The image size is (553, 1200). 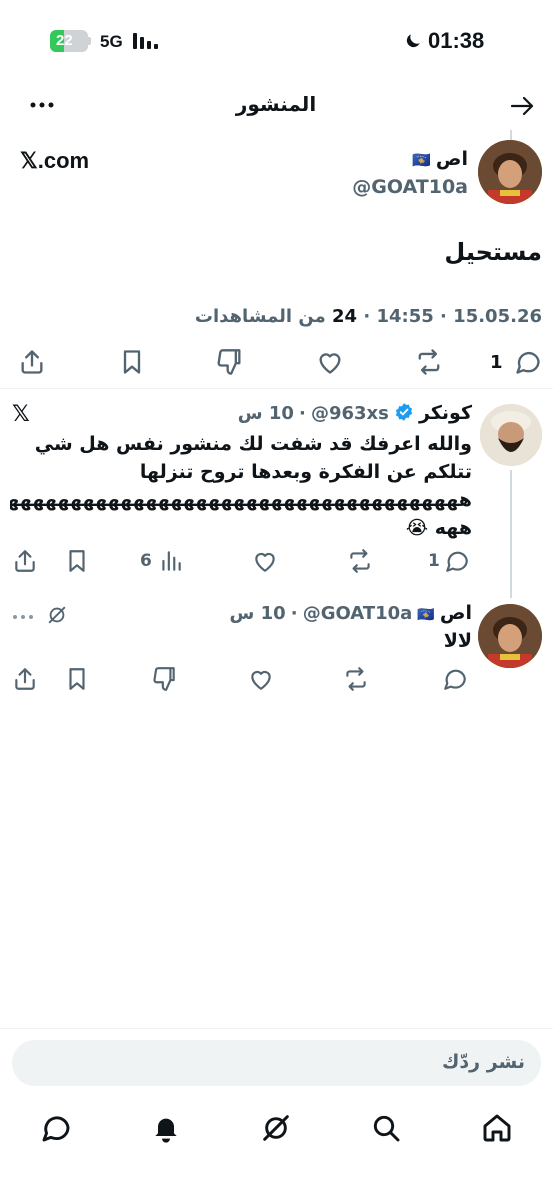 What do you see at coordinates (386, 1128) in the screenshot?
I see `search-tab` at bounding box center [386, 1128].